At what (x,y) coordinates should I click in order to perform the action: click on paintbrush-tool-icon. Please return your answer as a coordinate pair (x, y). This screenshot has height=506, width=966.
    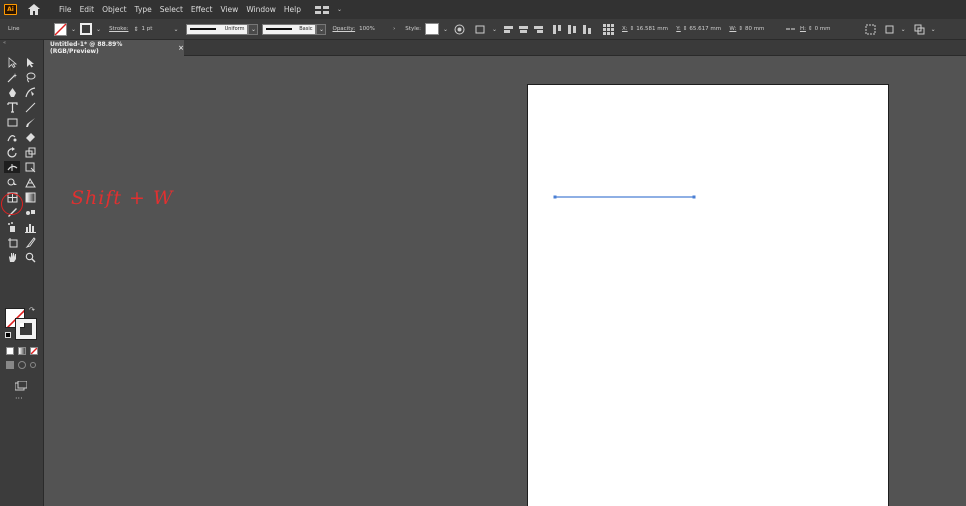
    Looking at the image, I should click on (30, 122).